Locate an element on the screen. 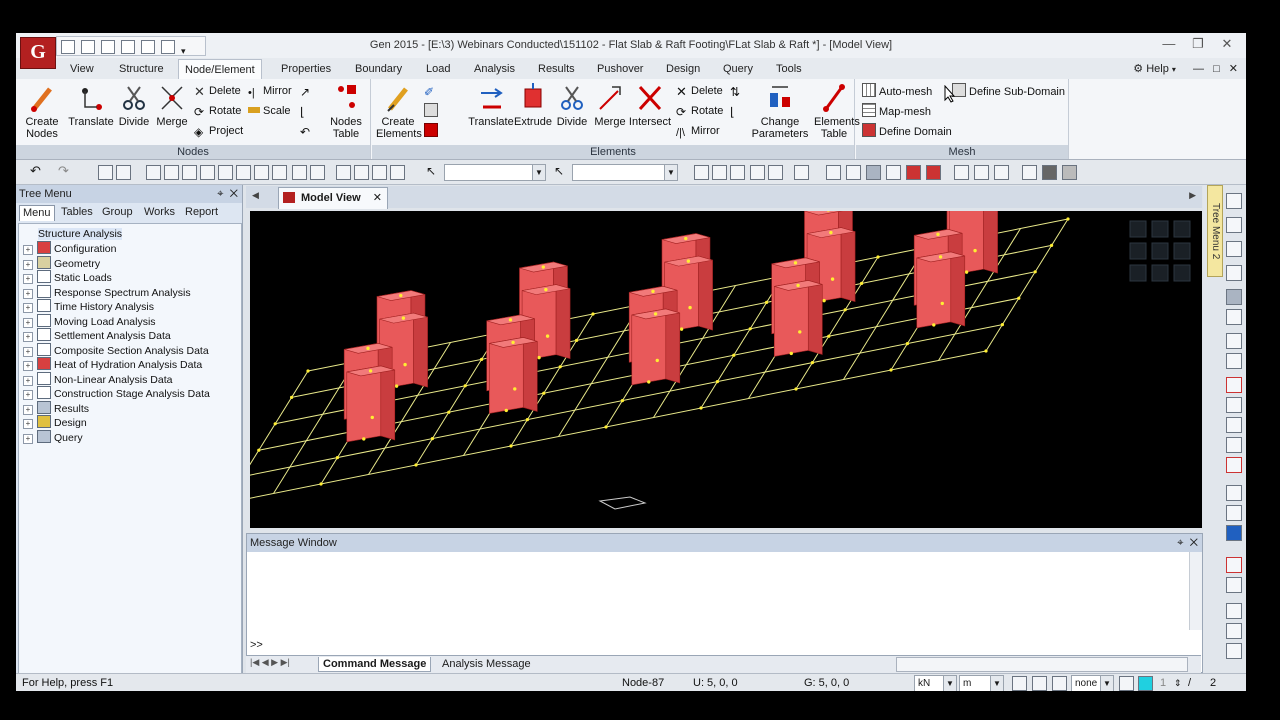 This screenshot has height=720, width=1280. ribbon-minimize-icon: — is located at coordinates (1198, 69).